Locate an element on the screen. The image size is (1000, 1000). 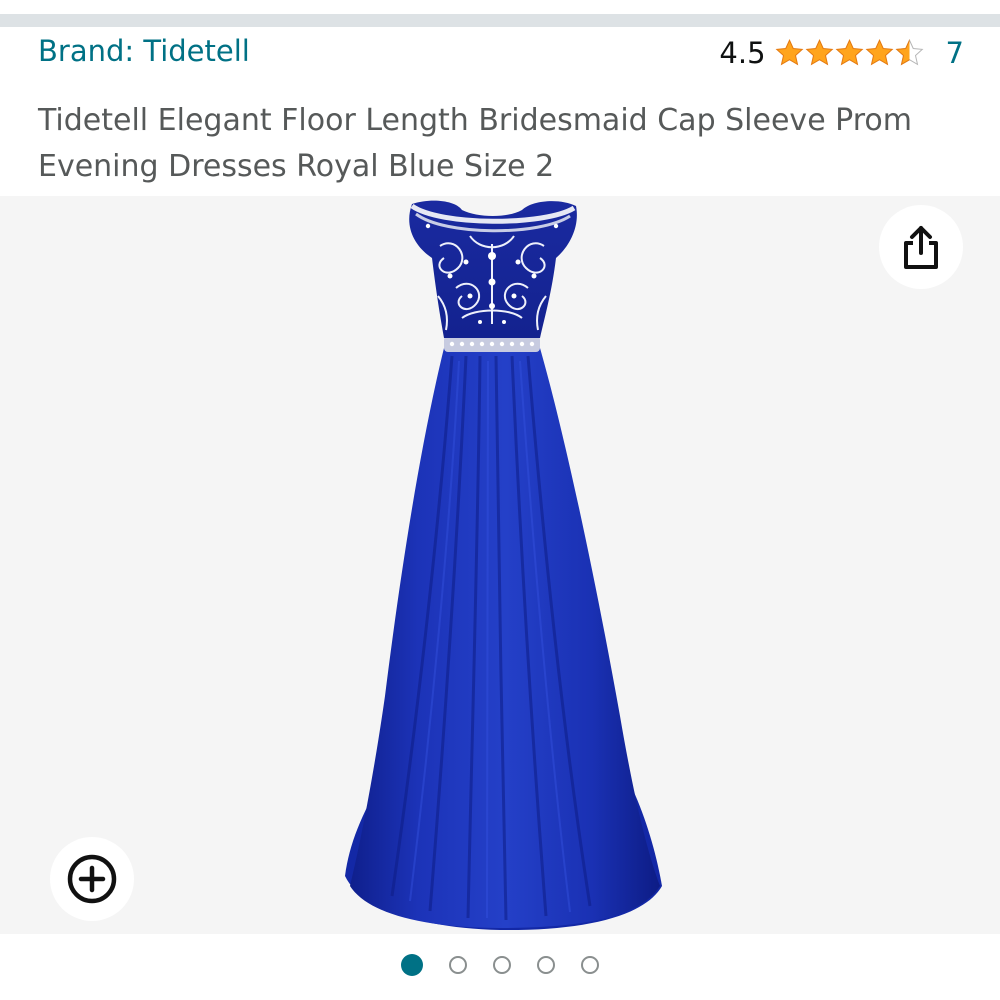
share-icon is located at coordinates (921, 247).